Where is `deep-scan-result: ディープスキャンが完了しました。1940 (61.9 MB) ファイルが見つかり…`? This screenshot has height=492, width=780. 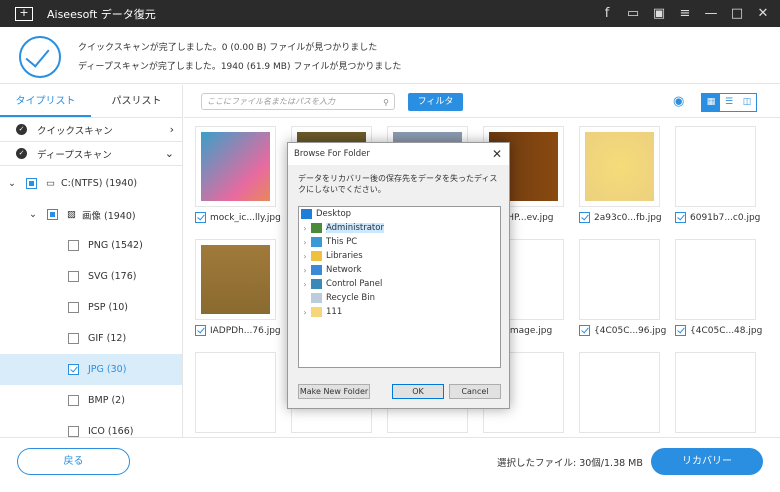
deep-scan-result: ディープスキャンが完了しました。1940 (61.9 MB) ファイルが見つかり… is located at coordinates (240, 67).